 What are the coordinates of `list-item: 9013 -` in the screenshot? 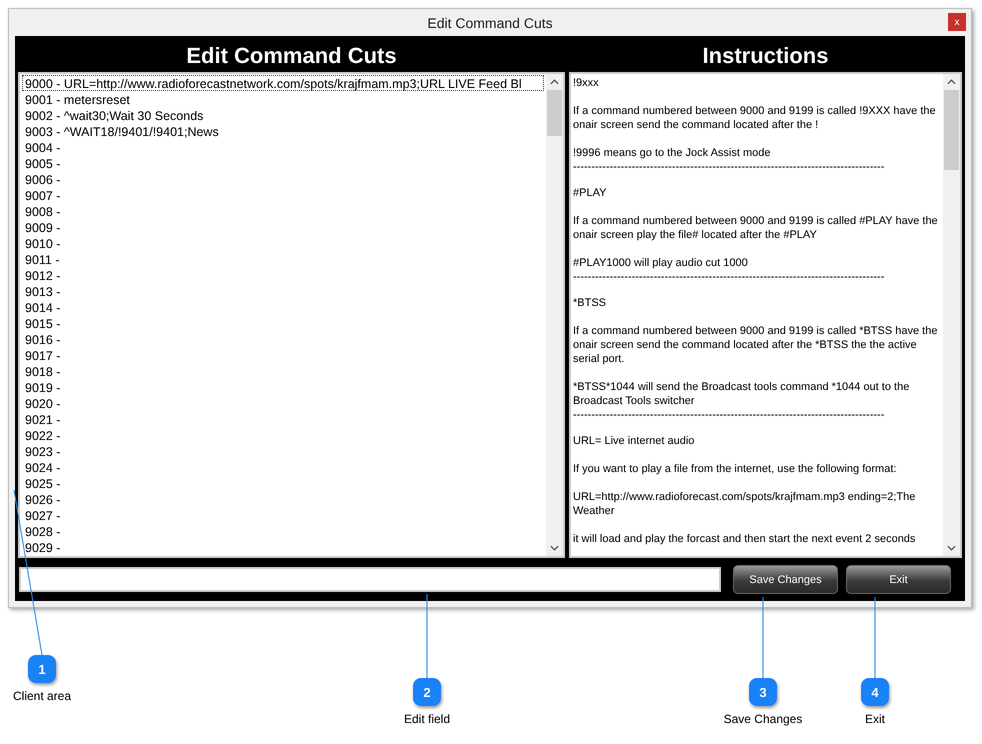 It's located at (283, 291).